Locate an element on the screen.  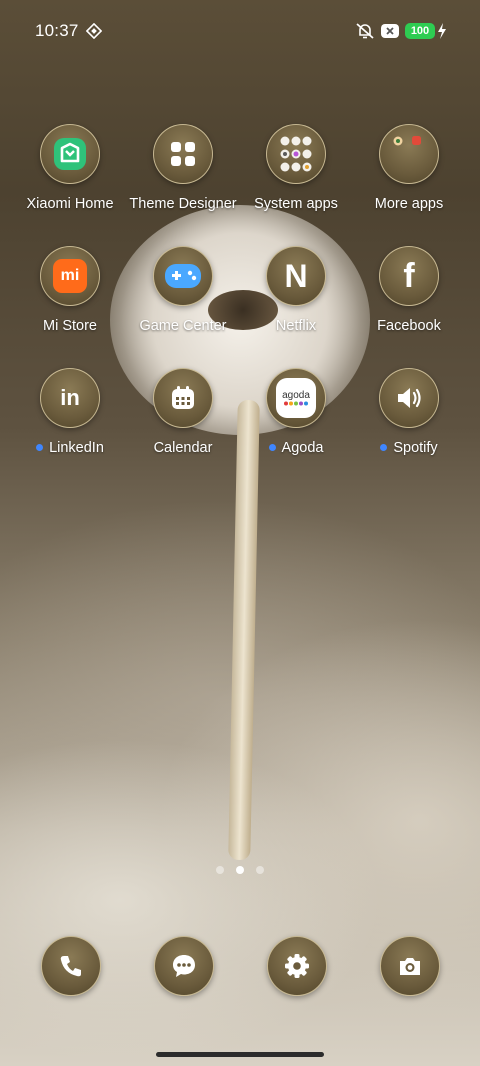
app-xiaomi-home: Xiaomi Home is located at coordinates (70, 168).